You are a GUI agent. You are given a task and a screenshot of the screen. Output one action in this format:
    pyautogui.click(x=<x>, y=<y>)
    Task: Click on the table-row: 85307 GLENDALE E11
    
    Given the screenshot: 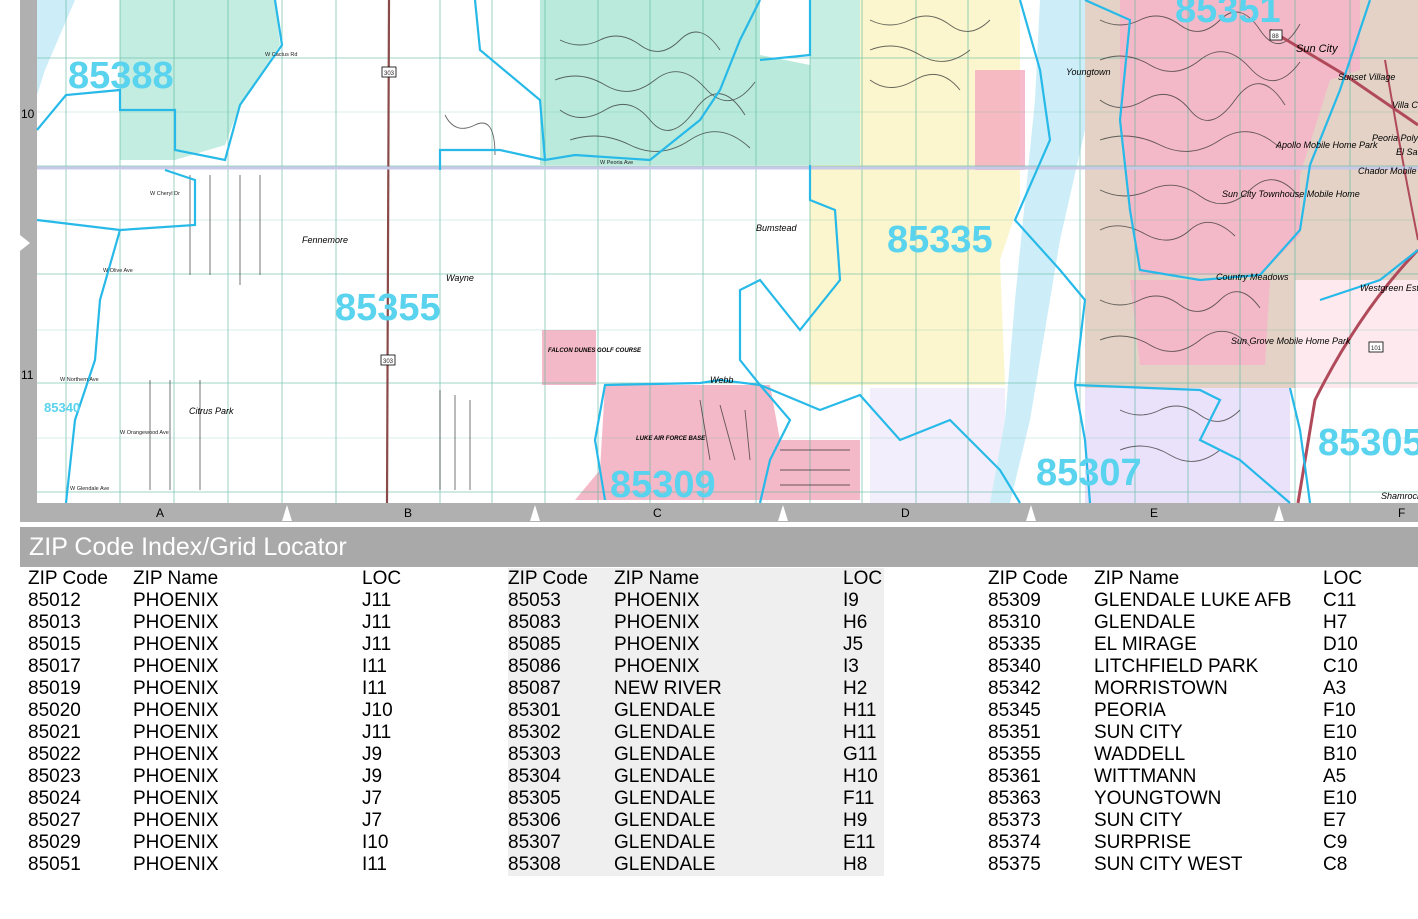 What is the action you would take?
    pyautogui.click(x=696, y=843)
    